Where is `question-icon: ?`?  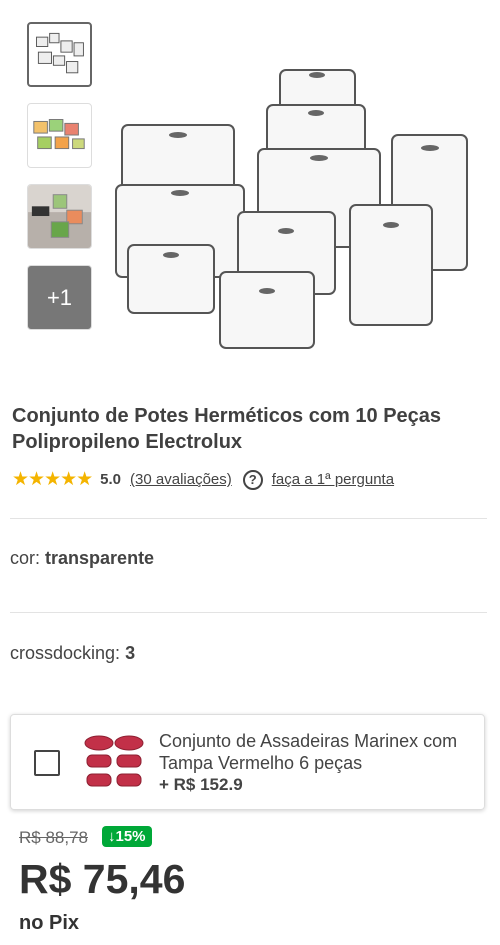
question-icon: ? is located at coordinates (252, 479).